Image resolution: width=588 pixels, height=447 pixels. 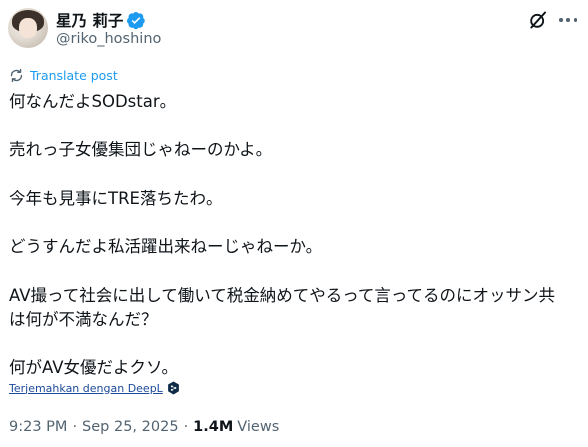 What do you see at coordinates (86, 388) in the screenshot?
I see `deepl-label: Terjemahkan dengan DeepL` at bounding box center [86, 388].